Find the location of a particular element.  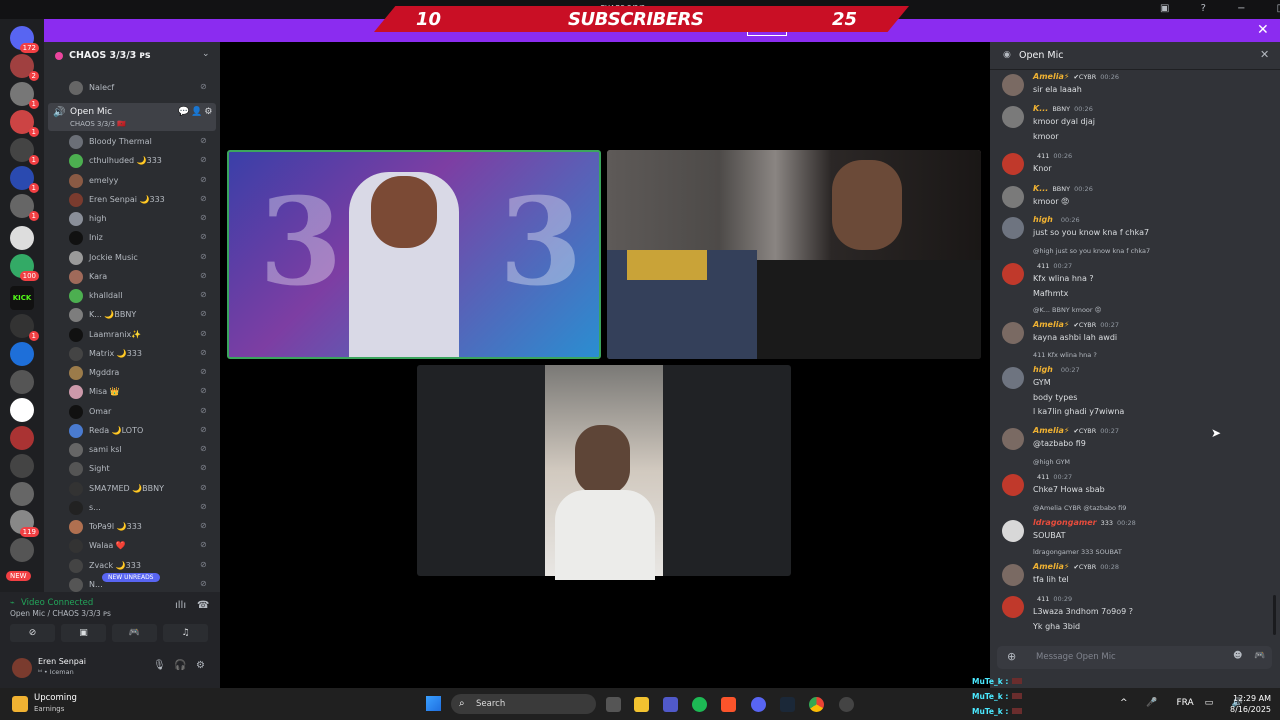

banner-close-icon: ✕ is located at coordinates (1263, 30).